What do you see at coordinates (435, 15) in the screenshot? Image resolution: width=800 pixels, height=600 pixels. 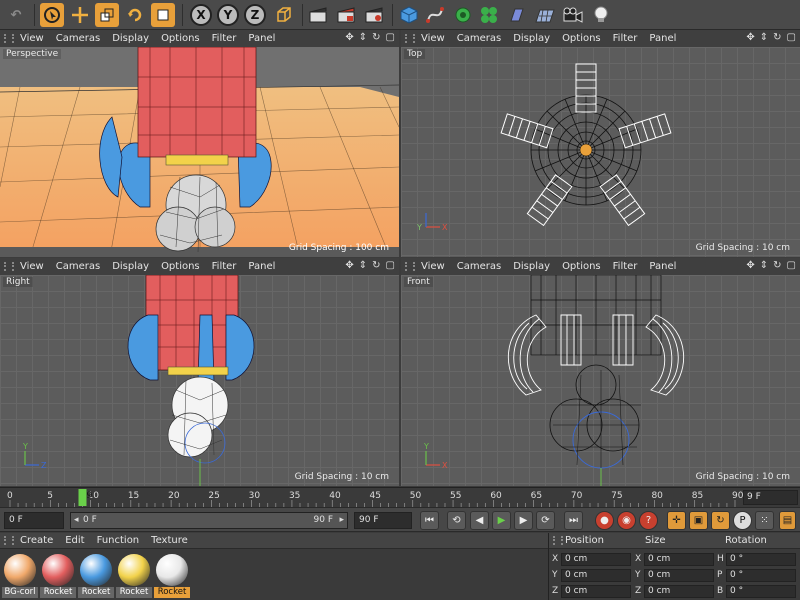 I see `spline-object-button` at bounding box center [435, 15].